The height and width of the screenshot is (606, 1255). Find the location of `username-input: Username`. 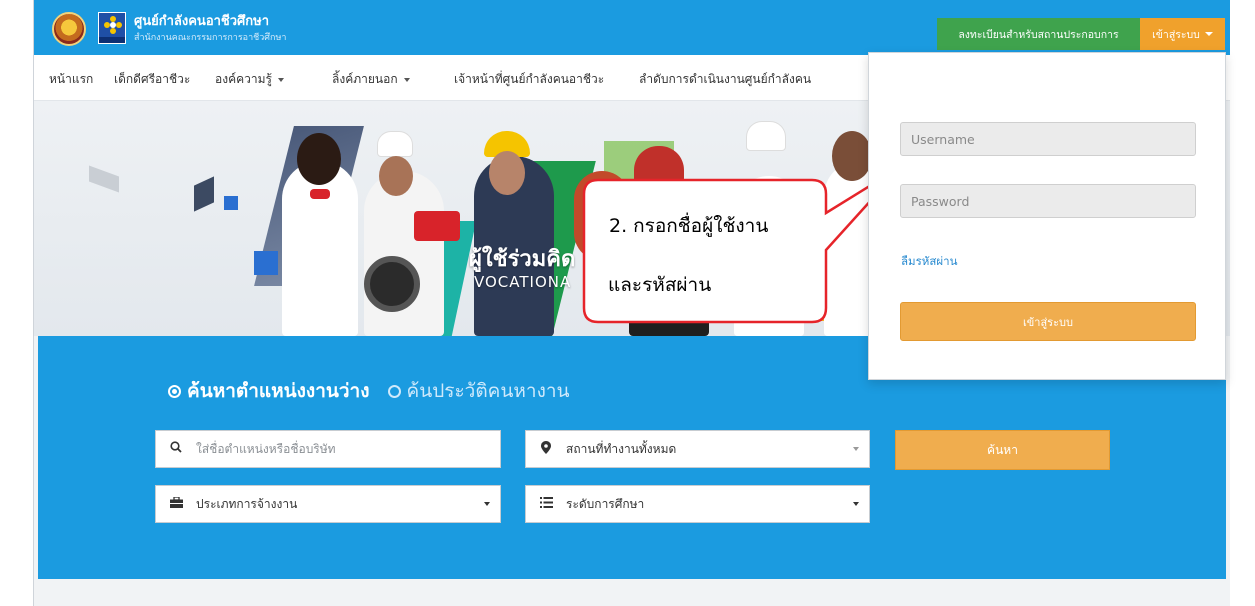

username-input: Username is located at coordinates (1048, 139).